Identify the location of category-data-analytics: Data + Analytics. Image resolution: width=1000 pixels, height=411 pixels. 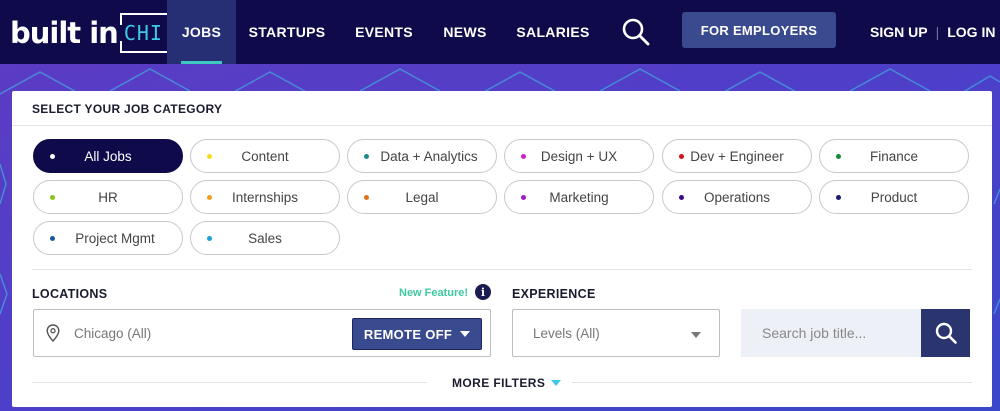
(422, 156).